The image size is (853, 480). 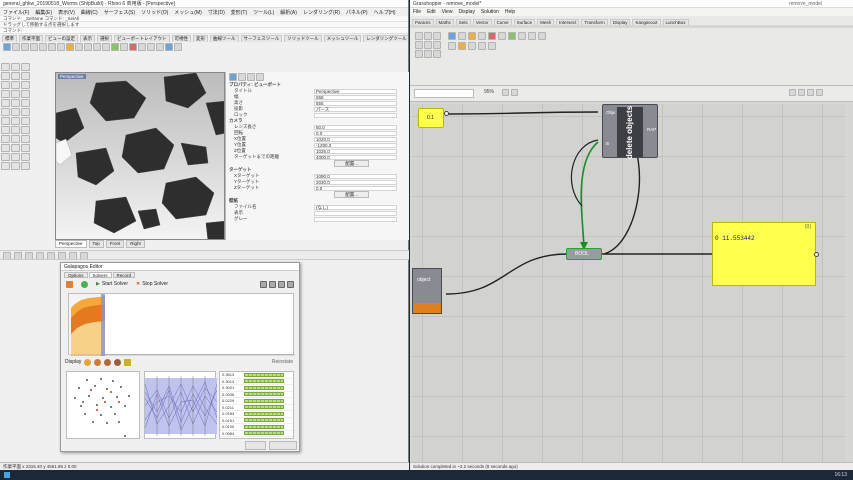 What do you see at coordinates (542, 36) in the screenshot?
I see `plane-param-icon` at bounding box center [542, 36].